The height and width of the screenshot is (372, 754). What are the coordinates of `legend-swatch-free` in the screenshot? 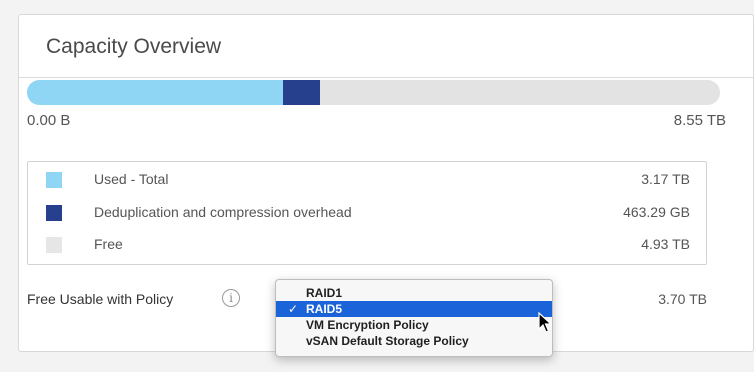 It's located at (54, 245).